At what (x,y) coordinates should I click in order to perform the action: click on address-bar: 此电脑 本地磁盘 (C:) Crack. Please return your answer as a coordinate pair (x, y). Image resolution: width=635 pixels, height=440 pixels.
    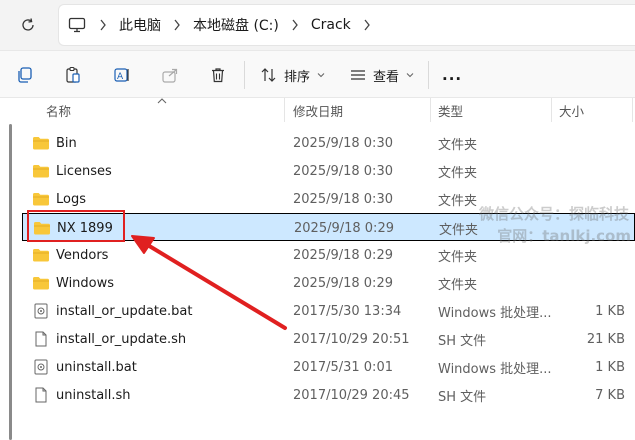
    Looking at the image, I should click on (346, 25).